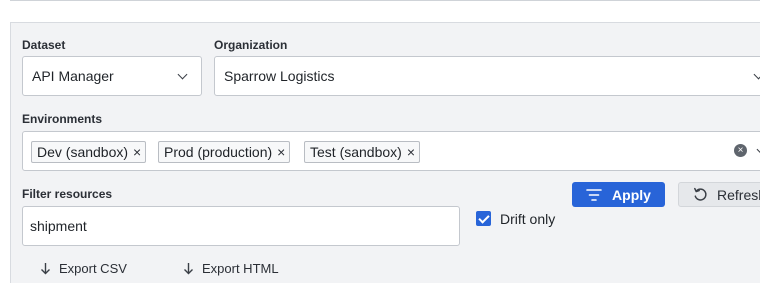 The image size is (760, 283). What do you see at coordinates (67, 194) in the screenshot?
I see `filter-label: Filter resources` at bounding box center [67, 194].